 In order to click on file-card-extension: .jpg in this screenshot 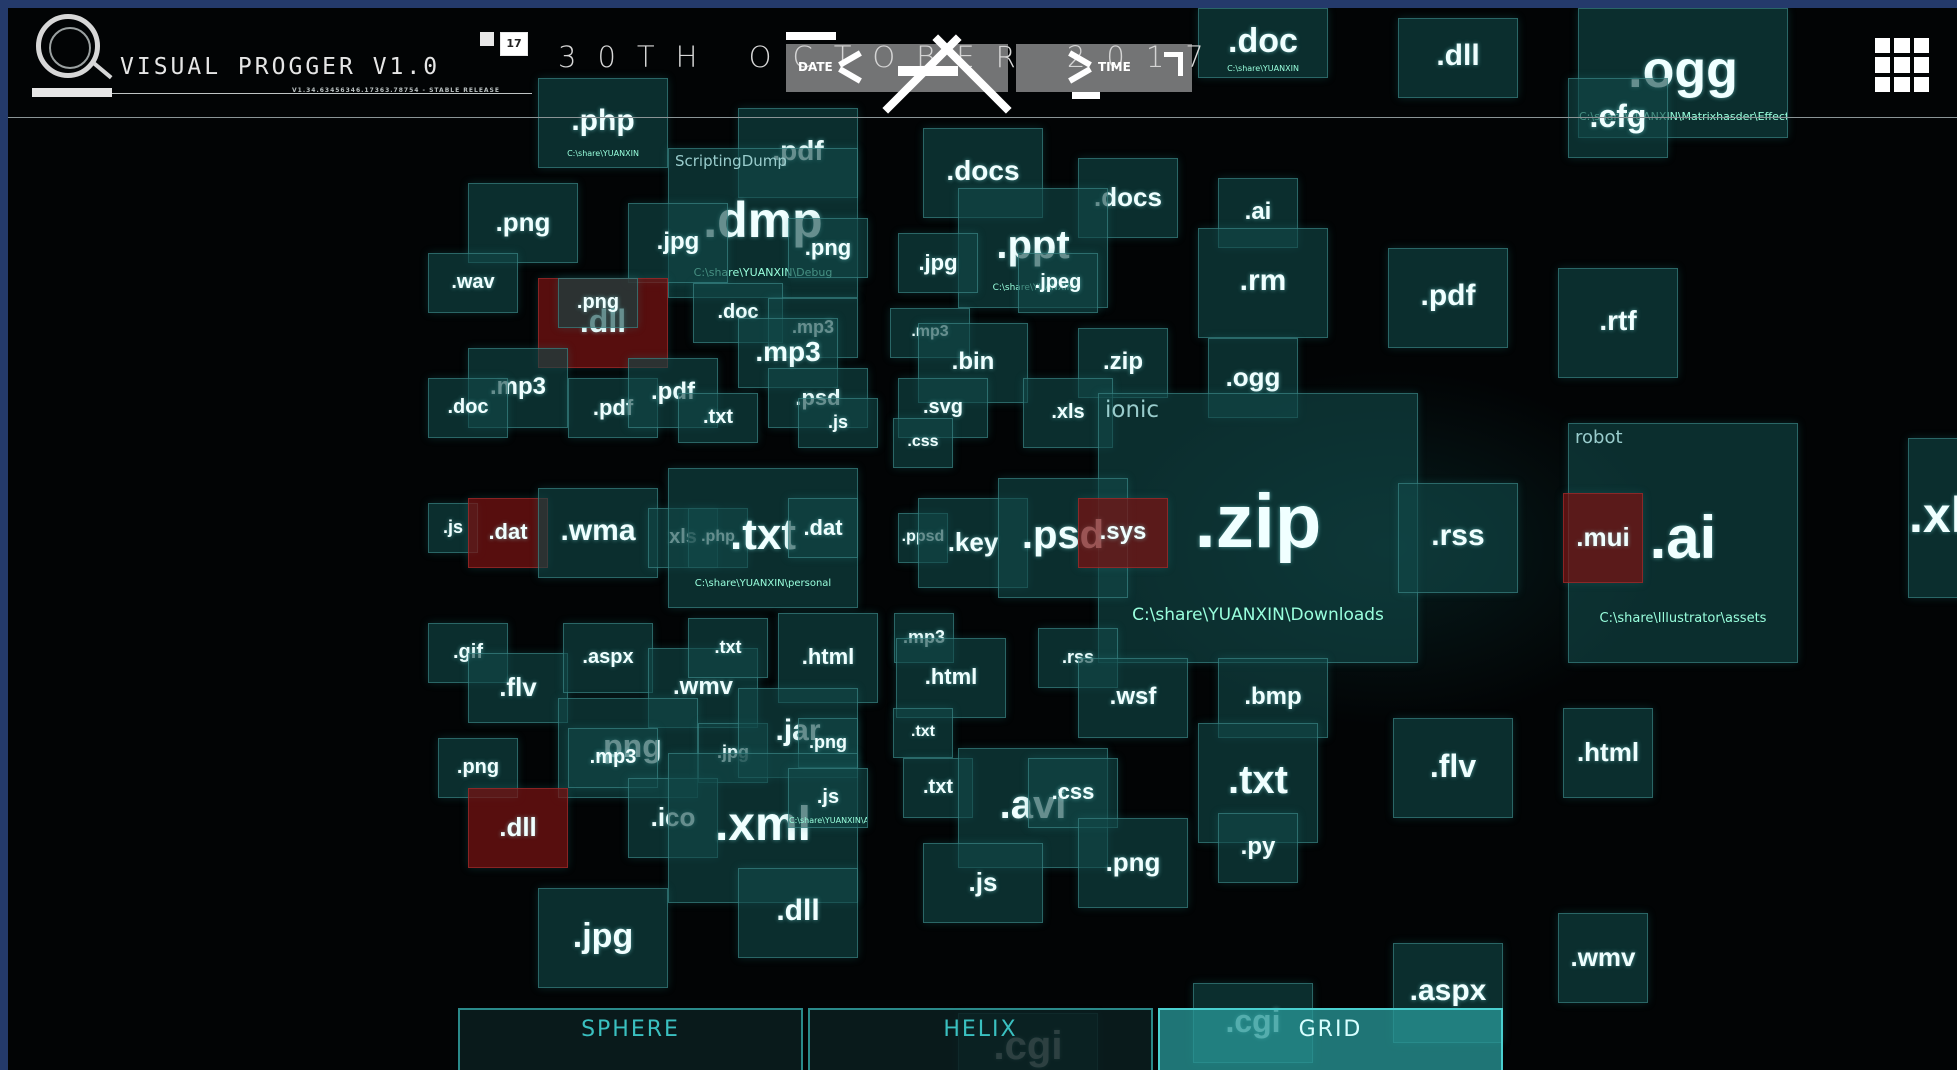, I will do `click(938, 262)`.